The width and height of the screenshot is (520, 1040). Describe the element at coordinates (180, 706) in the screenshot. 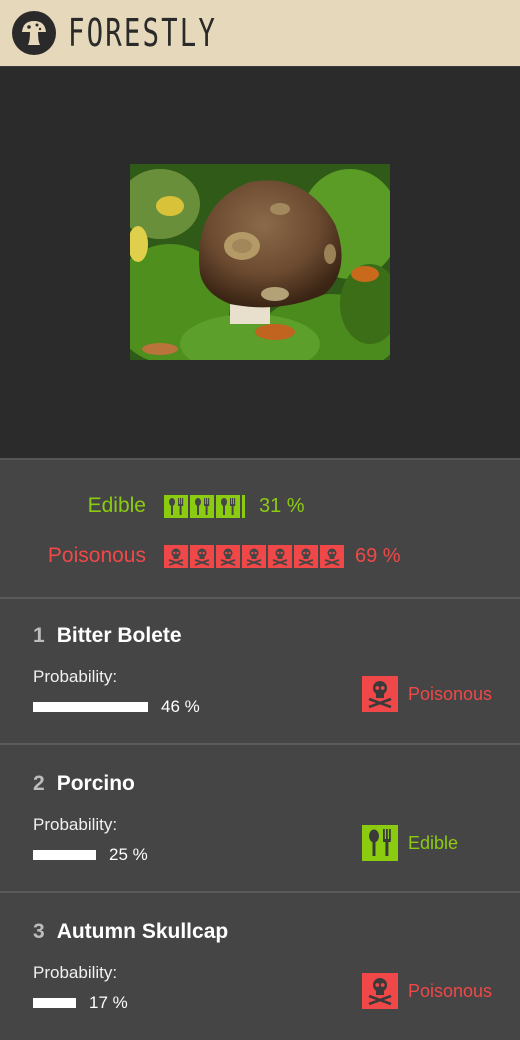

I see `probability-value: 46 %` at that location.